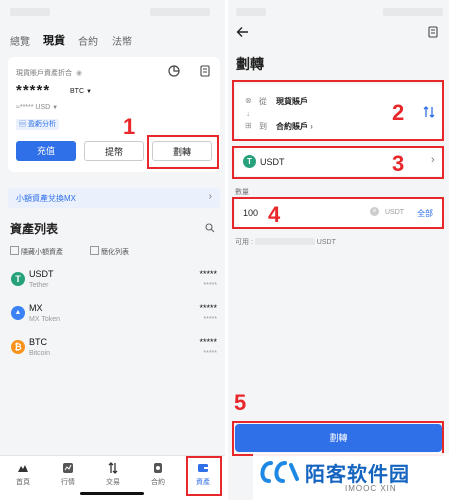 The width and height of the screenshot is (449, 500). Describe the element at coordinates (44, 319) in the screenshot. I see `asset-name: MX Token` at that location.